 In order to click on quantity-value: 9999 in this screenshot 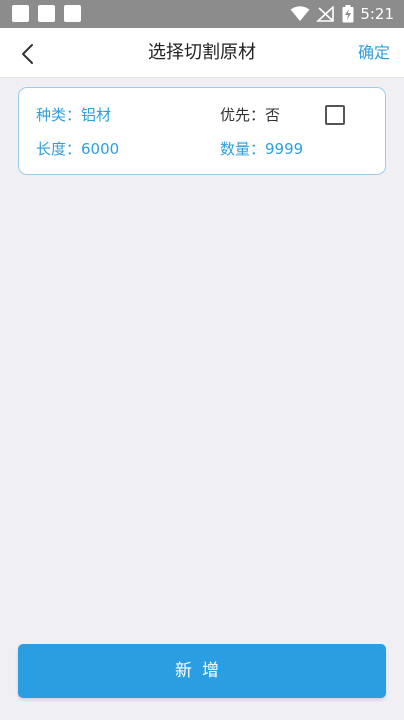, I will do `click(284, 149)`.